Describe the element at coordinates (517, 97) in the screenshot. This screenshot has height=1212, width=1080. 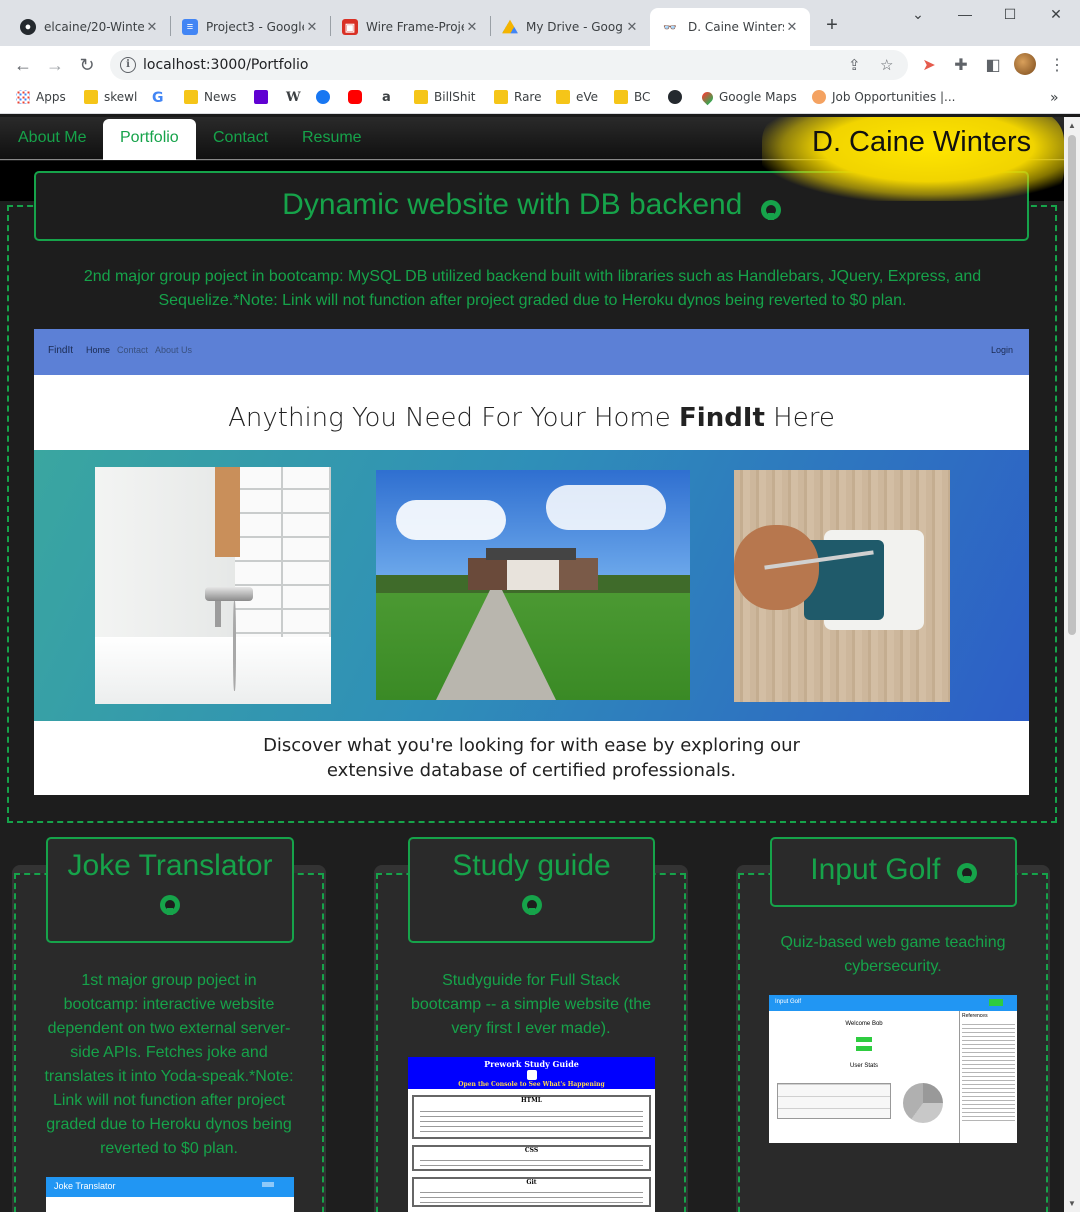
I see `bookmark-rare: Rare` at that location.